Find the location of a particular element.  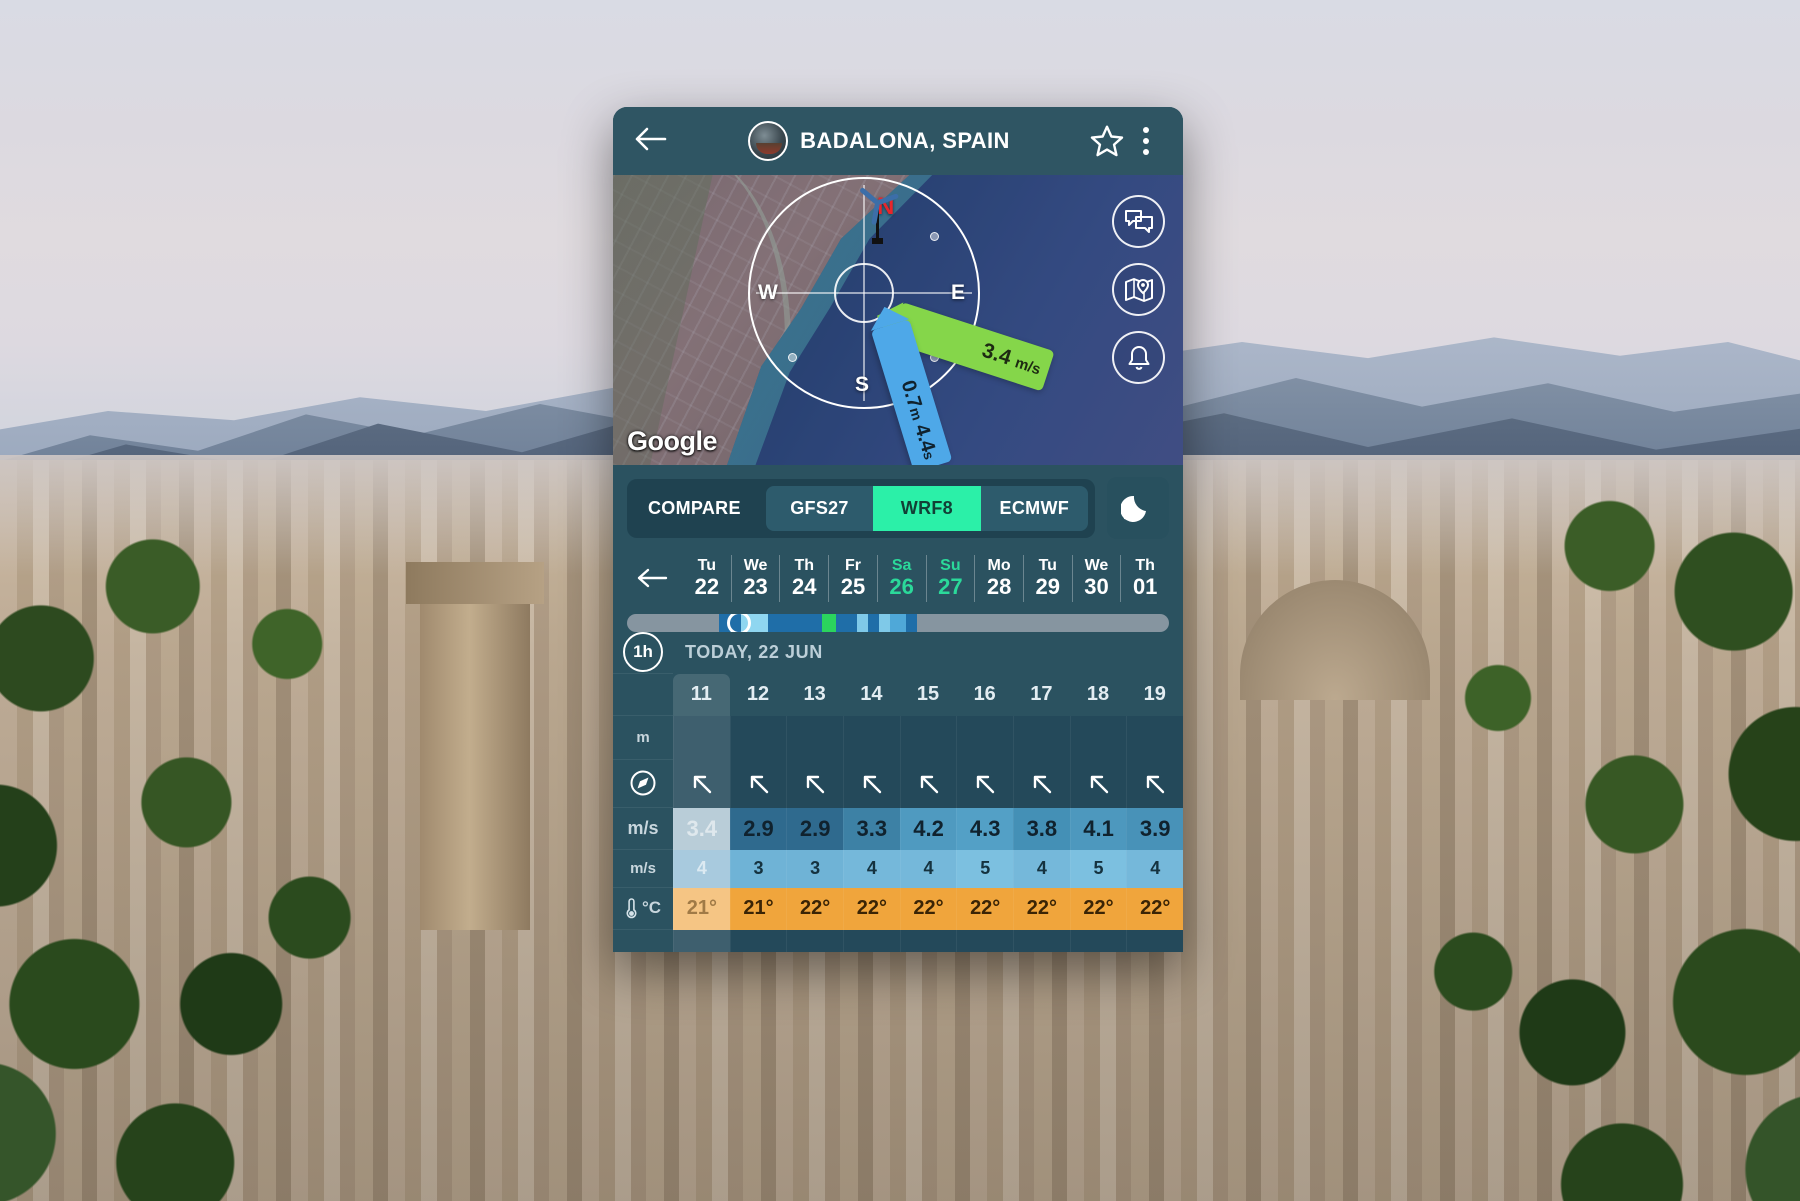

model-selector-bar: COMPARE GFS27 WRF8 ECMWF is located at coordinates (898, 508).